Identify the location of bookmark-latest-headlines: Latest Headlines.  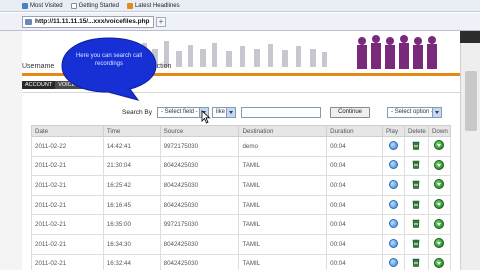
(153, 5).